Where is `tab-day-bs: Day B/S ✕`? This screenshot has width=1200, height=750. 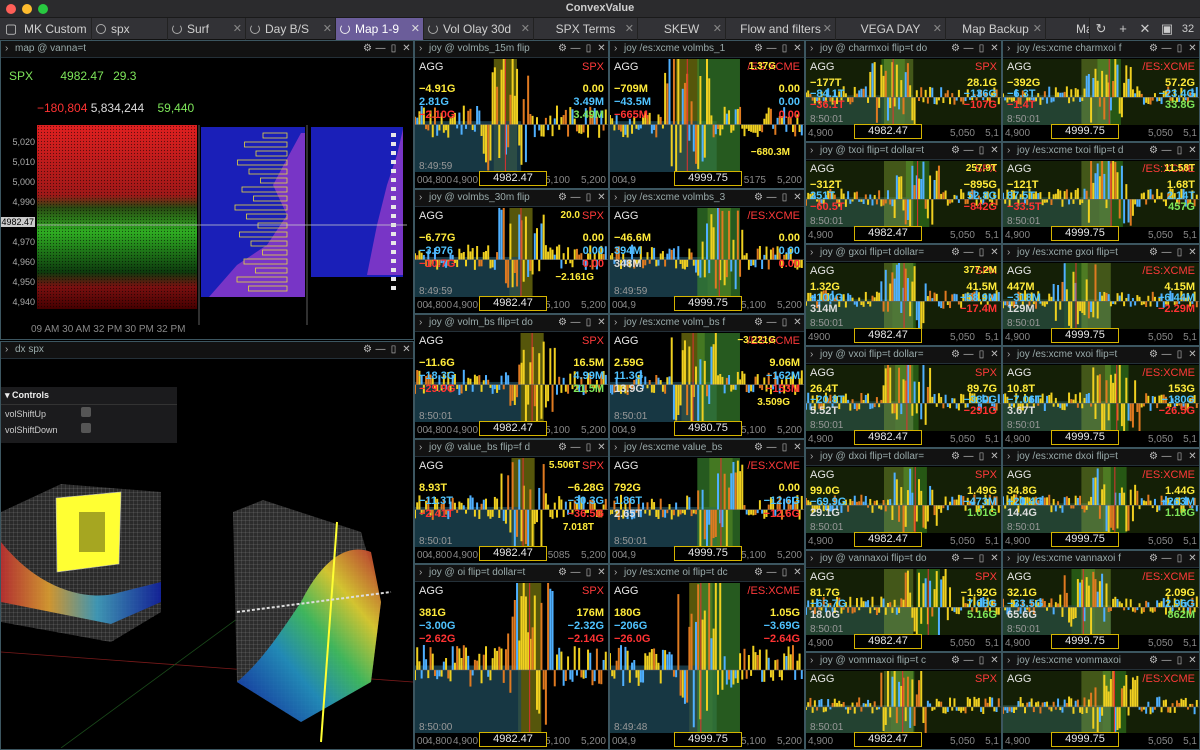
tab-day-bs: Day B/S ✕ is located at coordinates (291, 29).